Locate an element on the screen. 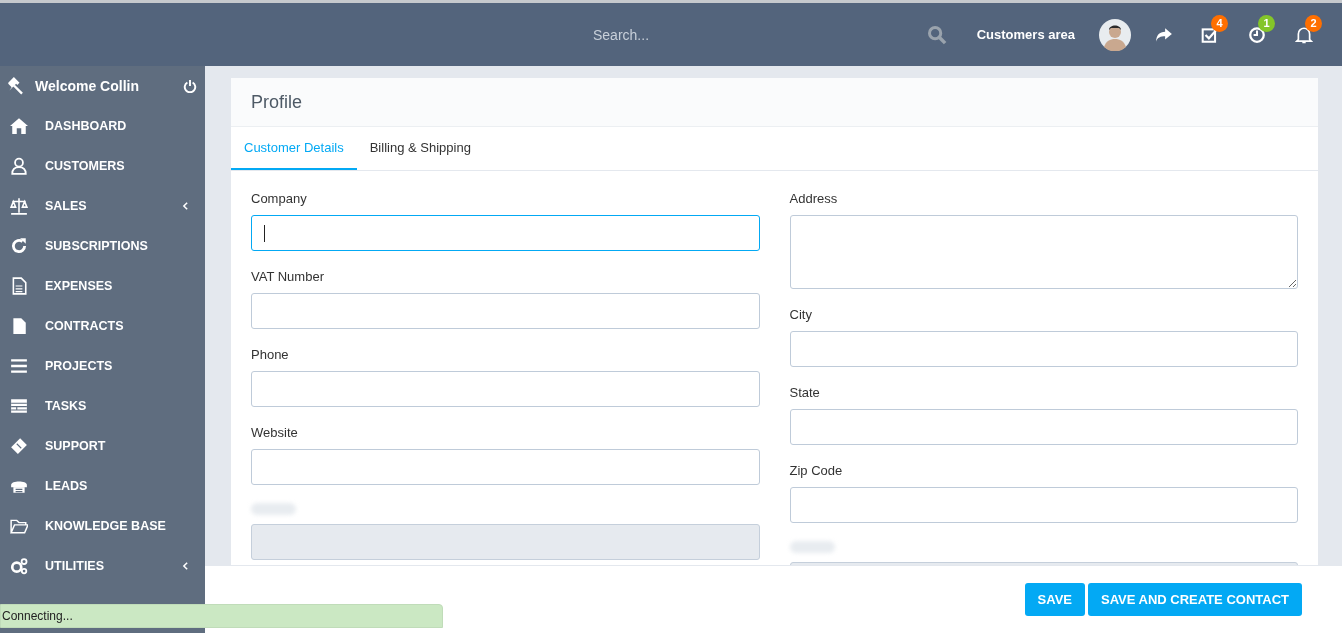 This screenshot has height=633, width=1342. sidebar-item: LEADS is located at coordinates (102, 486).